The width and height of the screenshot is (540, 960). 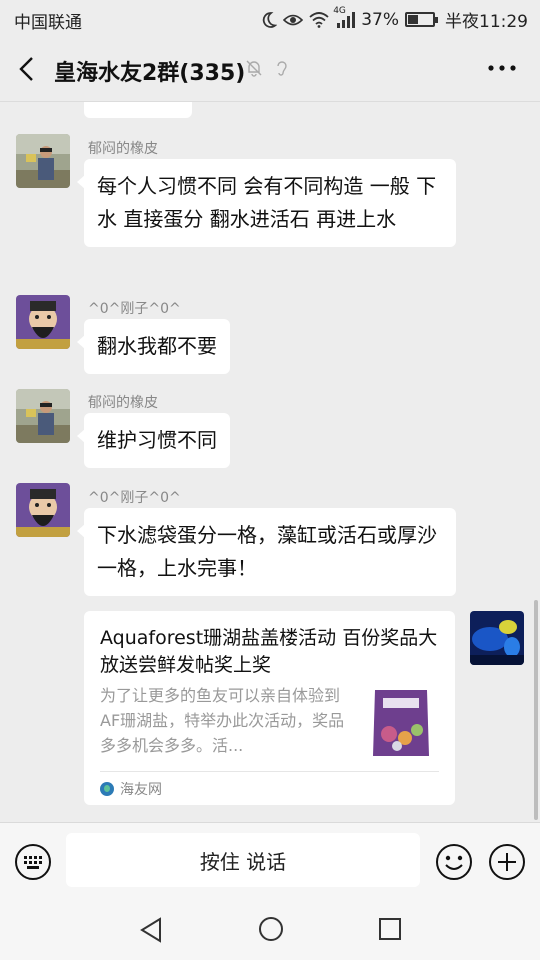 I want to click on hold-to-talk-button: 按住 说话, so click(x=243, y=860).